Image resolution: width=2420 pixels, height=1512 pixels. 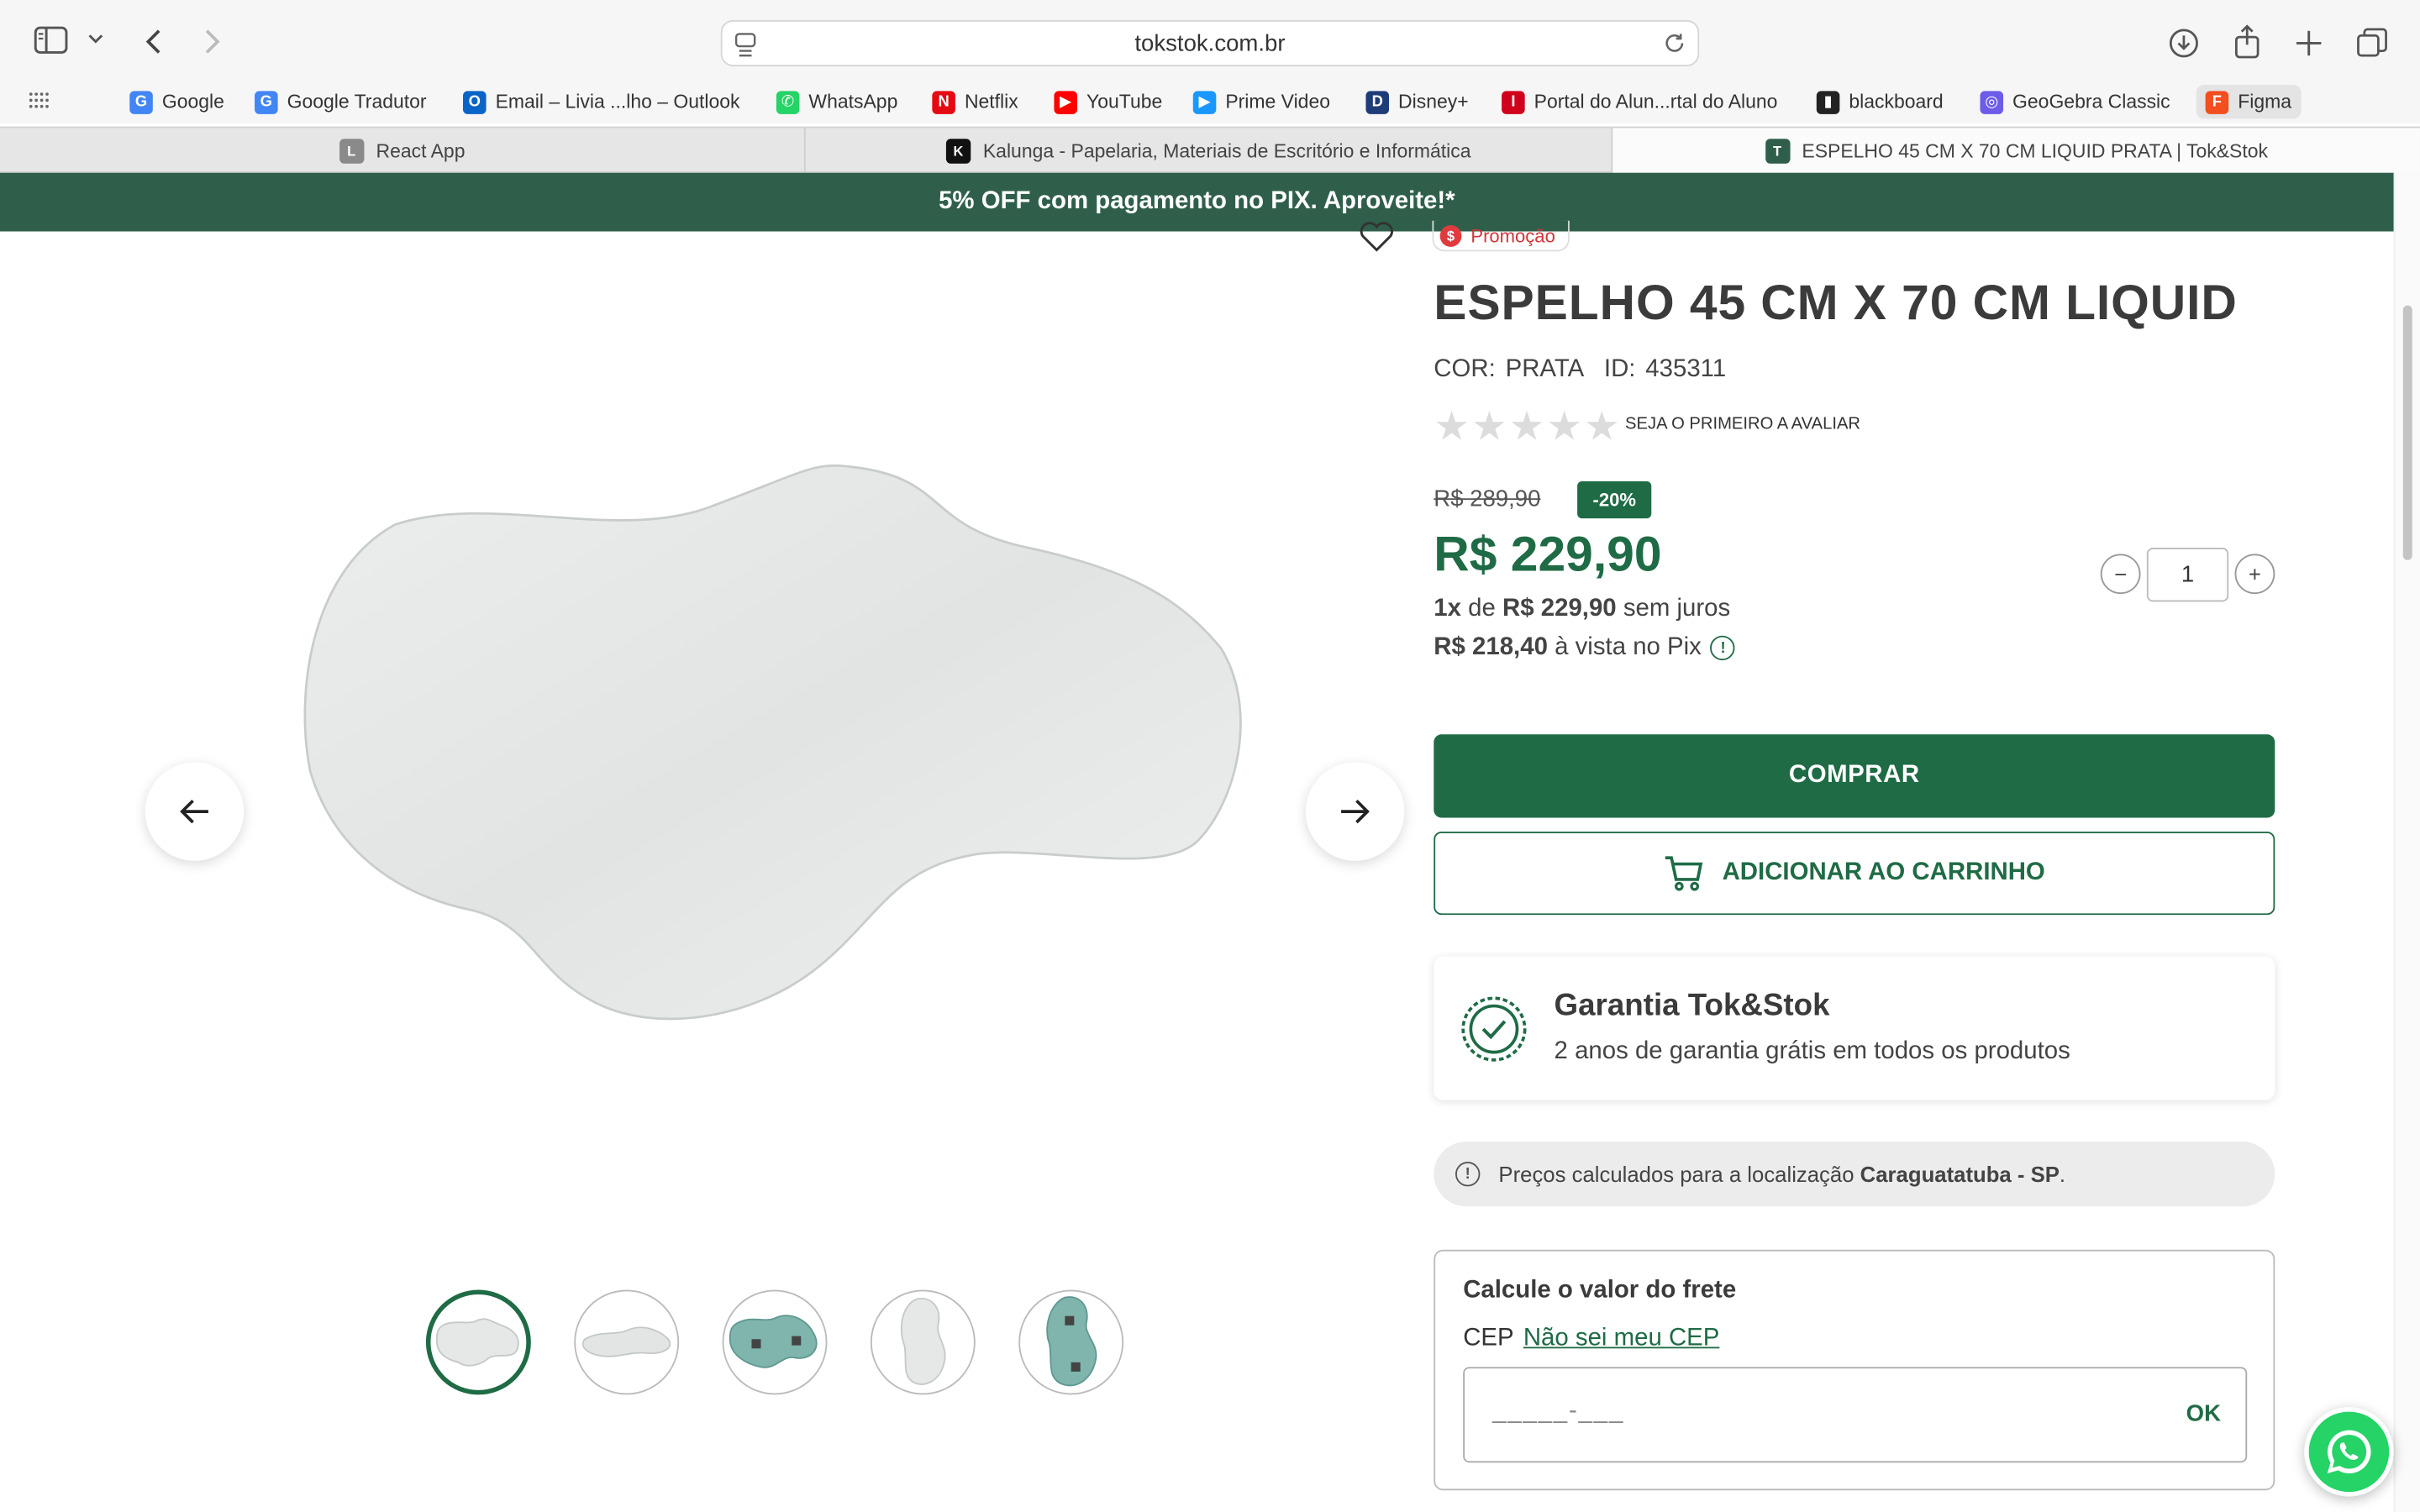 I want to click on bookmark-label: Netflix, so click(x=991, y=102).